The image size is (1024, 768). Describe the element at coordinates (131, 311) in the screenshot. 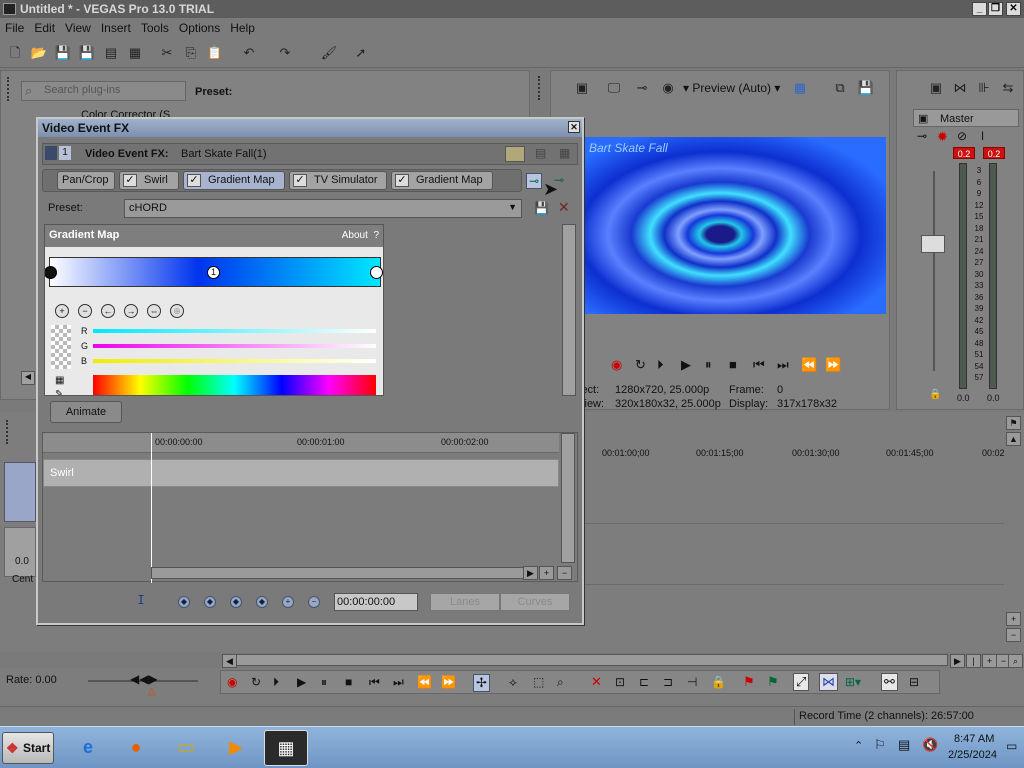

I see `next-stop-icon: →` at that location.